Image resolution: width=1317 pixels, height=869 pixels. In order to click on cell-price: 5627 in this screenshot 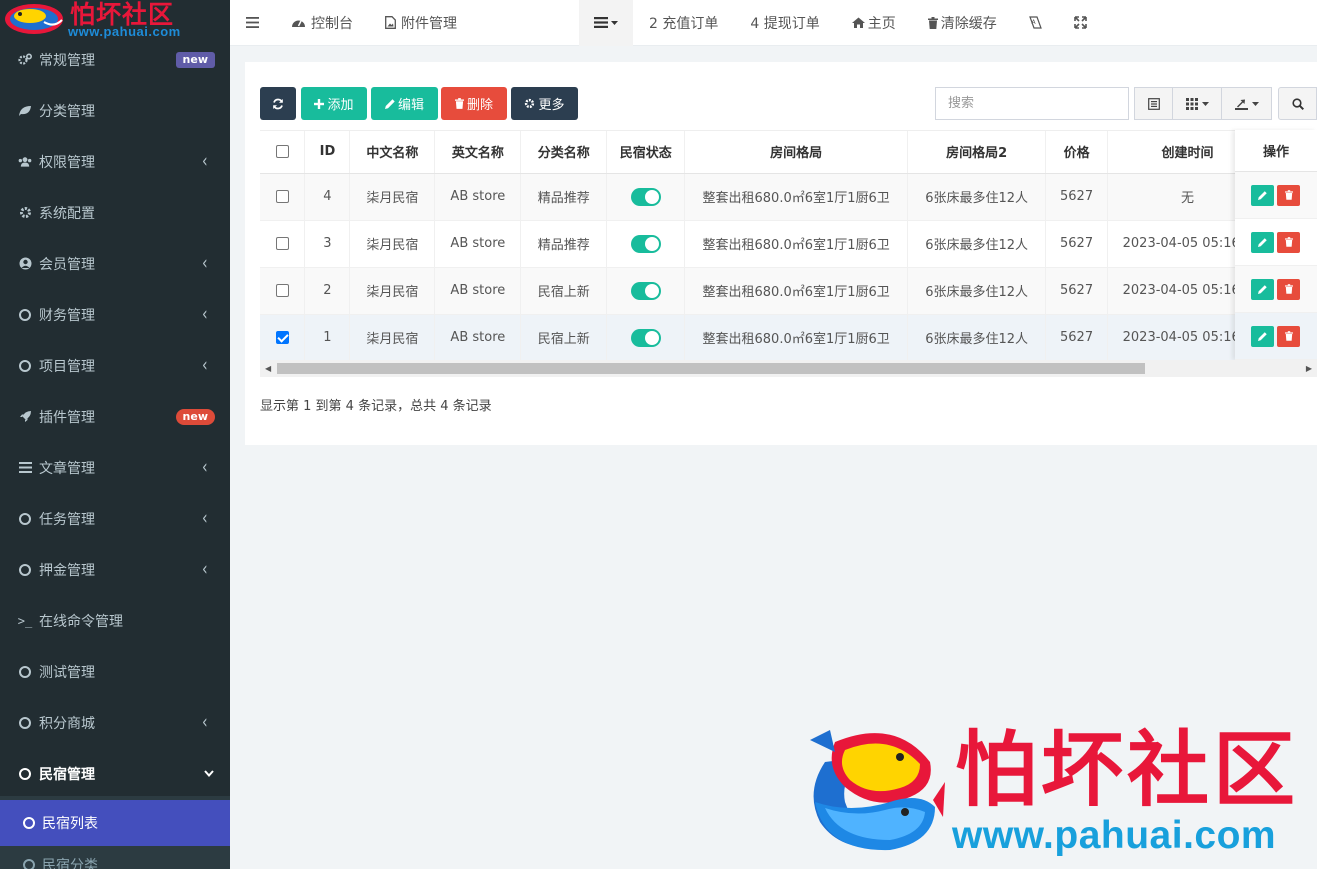, I will do `click(1077, 338)`.